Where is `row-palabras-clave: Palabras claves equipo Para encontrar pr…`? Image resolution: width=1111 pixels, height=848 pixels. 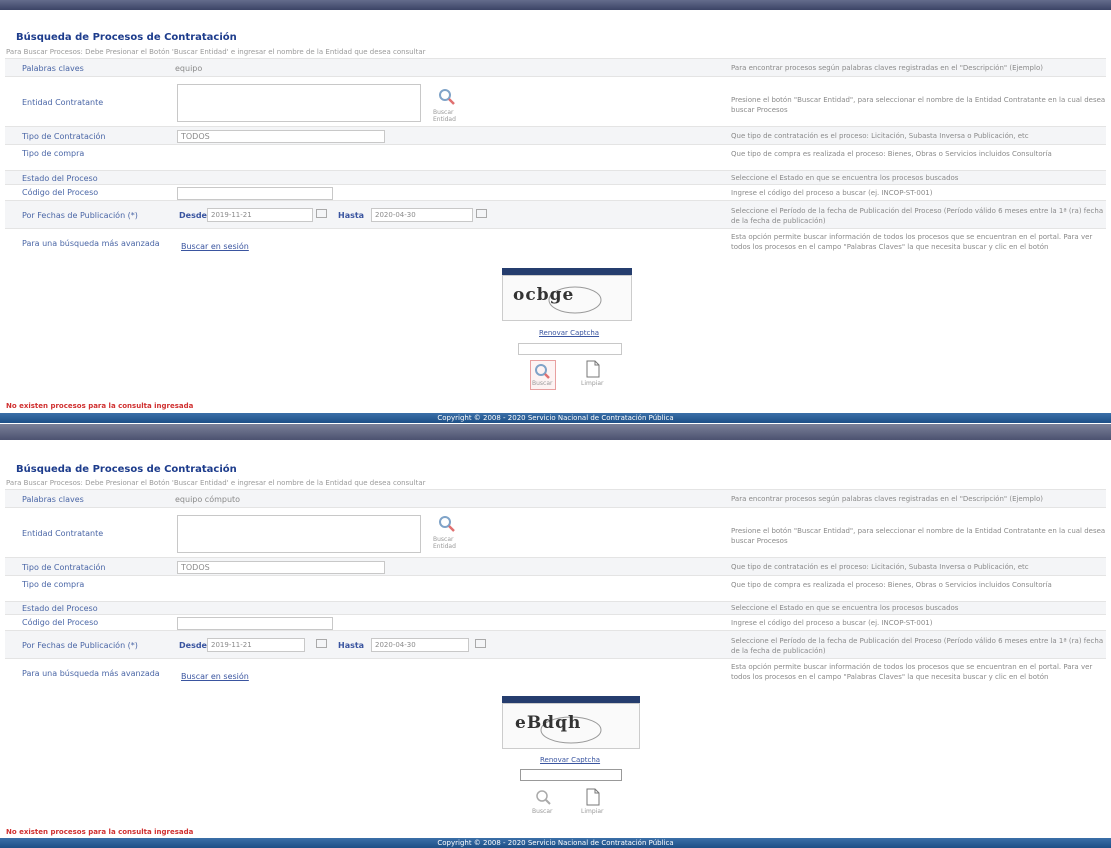 row-palabras-clave: Palabras claves equipo Para encontrar pr… is located at coordinates (555, 67).